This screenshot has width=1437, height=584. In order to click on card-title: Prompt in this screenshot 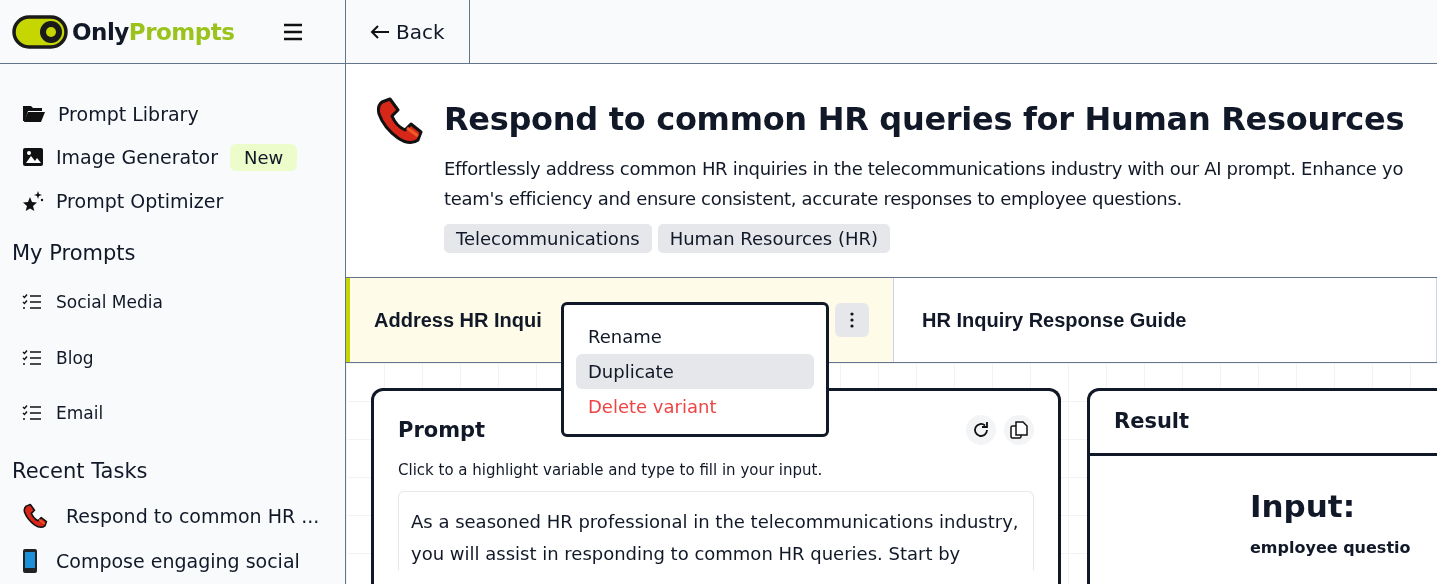, I will do `click(442, 430)`.